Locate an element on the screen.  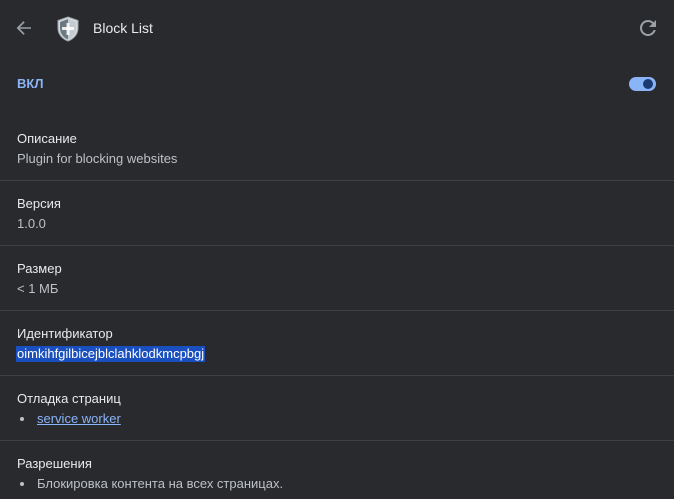
enable-toggle is located at coordinates (642, 84).